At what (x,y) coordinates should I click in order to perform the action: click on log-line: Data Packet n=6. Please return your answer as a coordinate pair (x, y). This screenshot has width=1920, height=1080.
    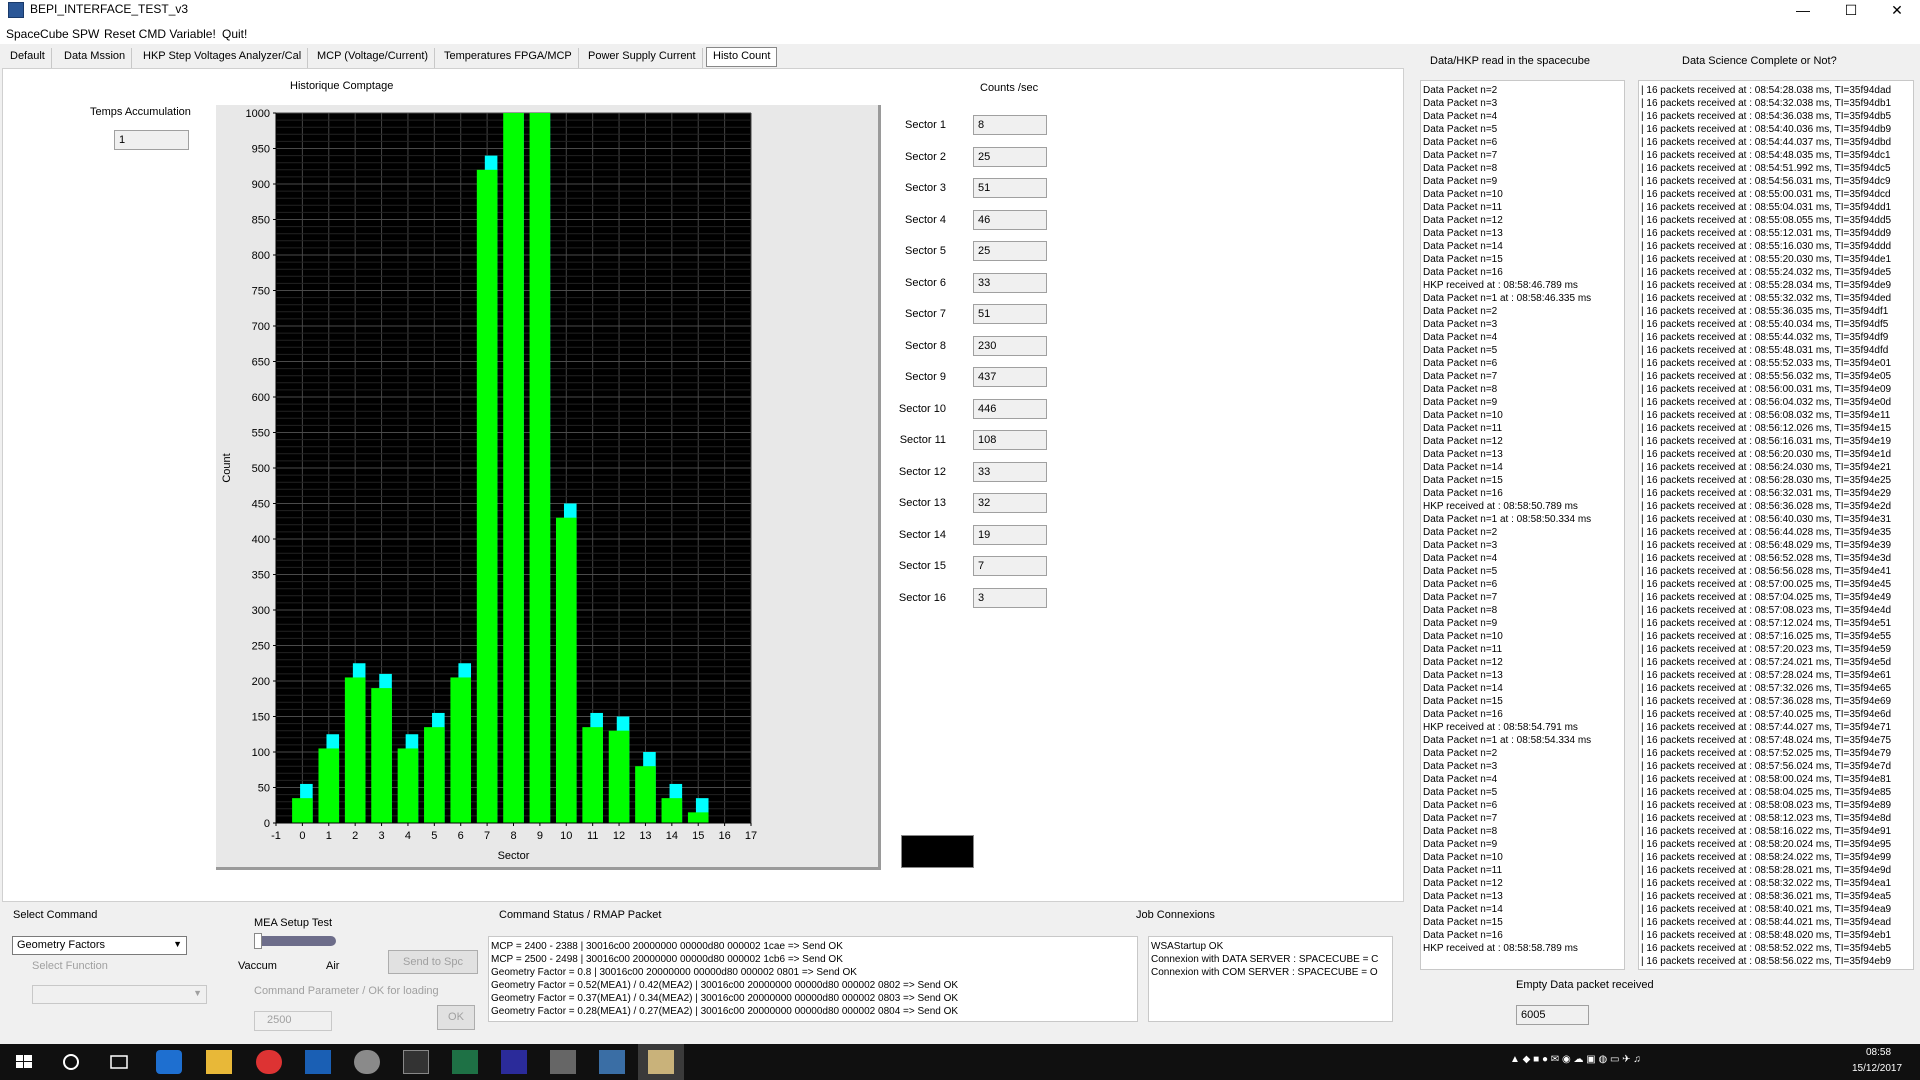
    Looking at the image, I should click on (1460, 363).